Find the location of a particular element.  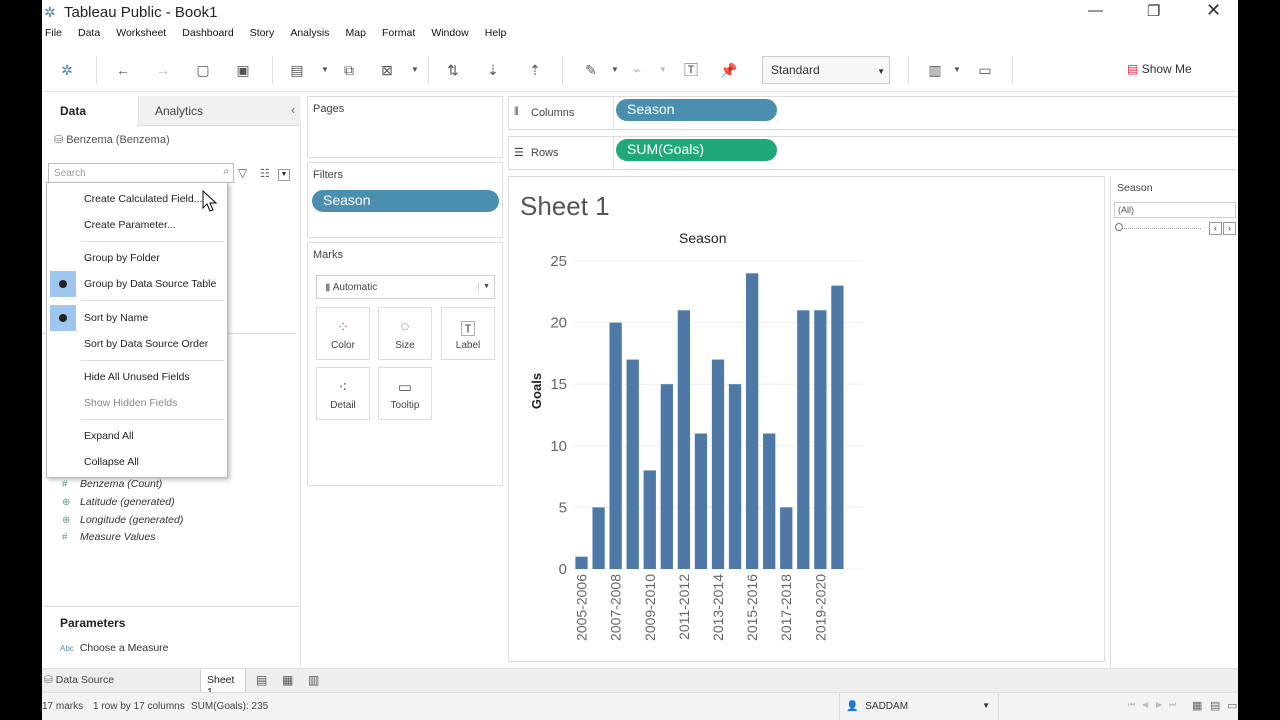

tab-data: Data is located at coordinates (90, 111).